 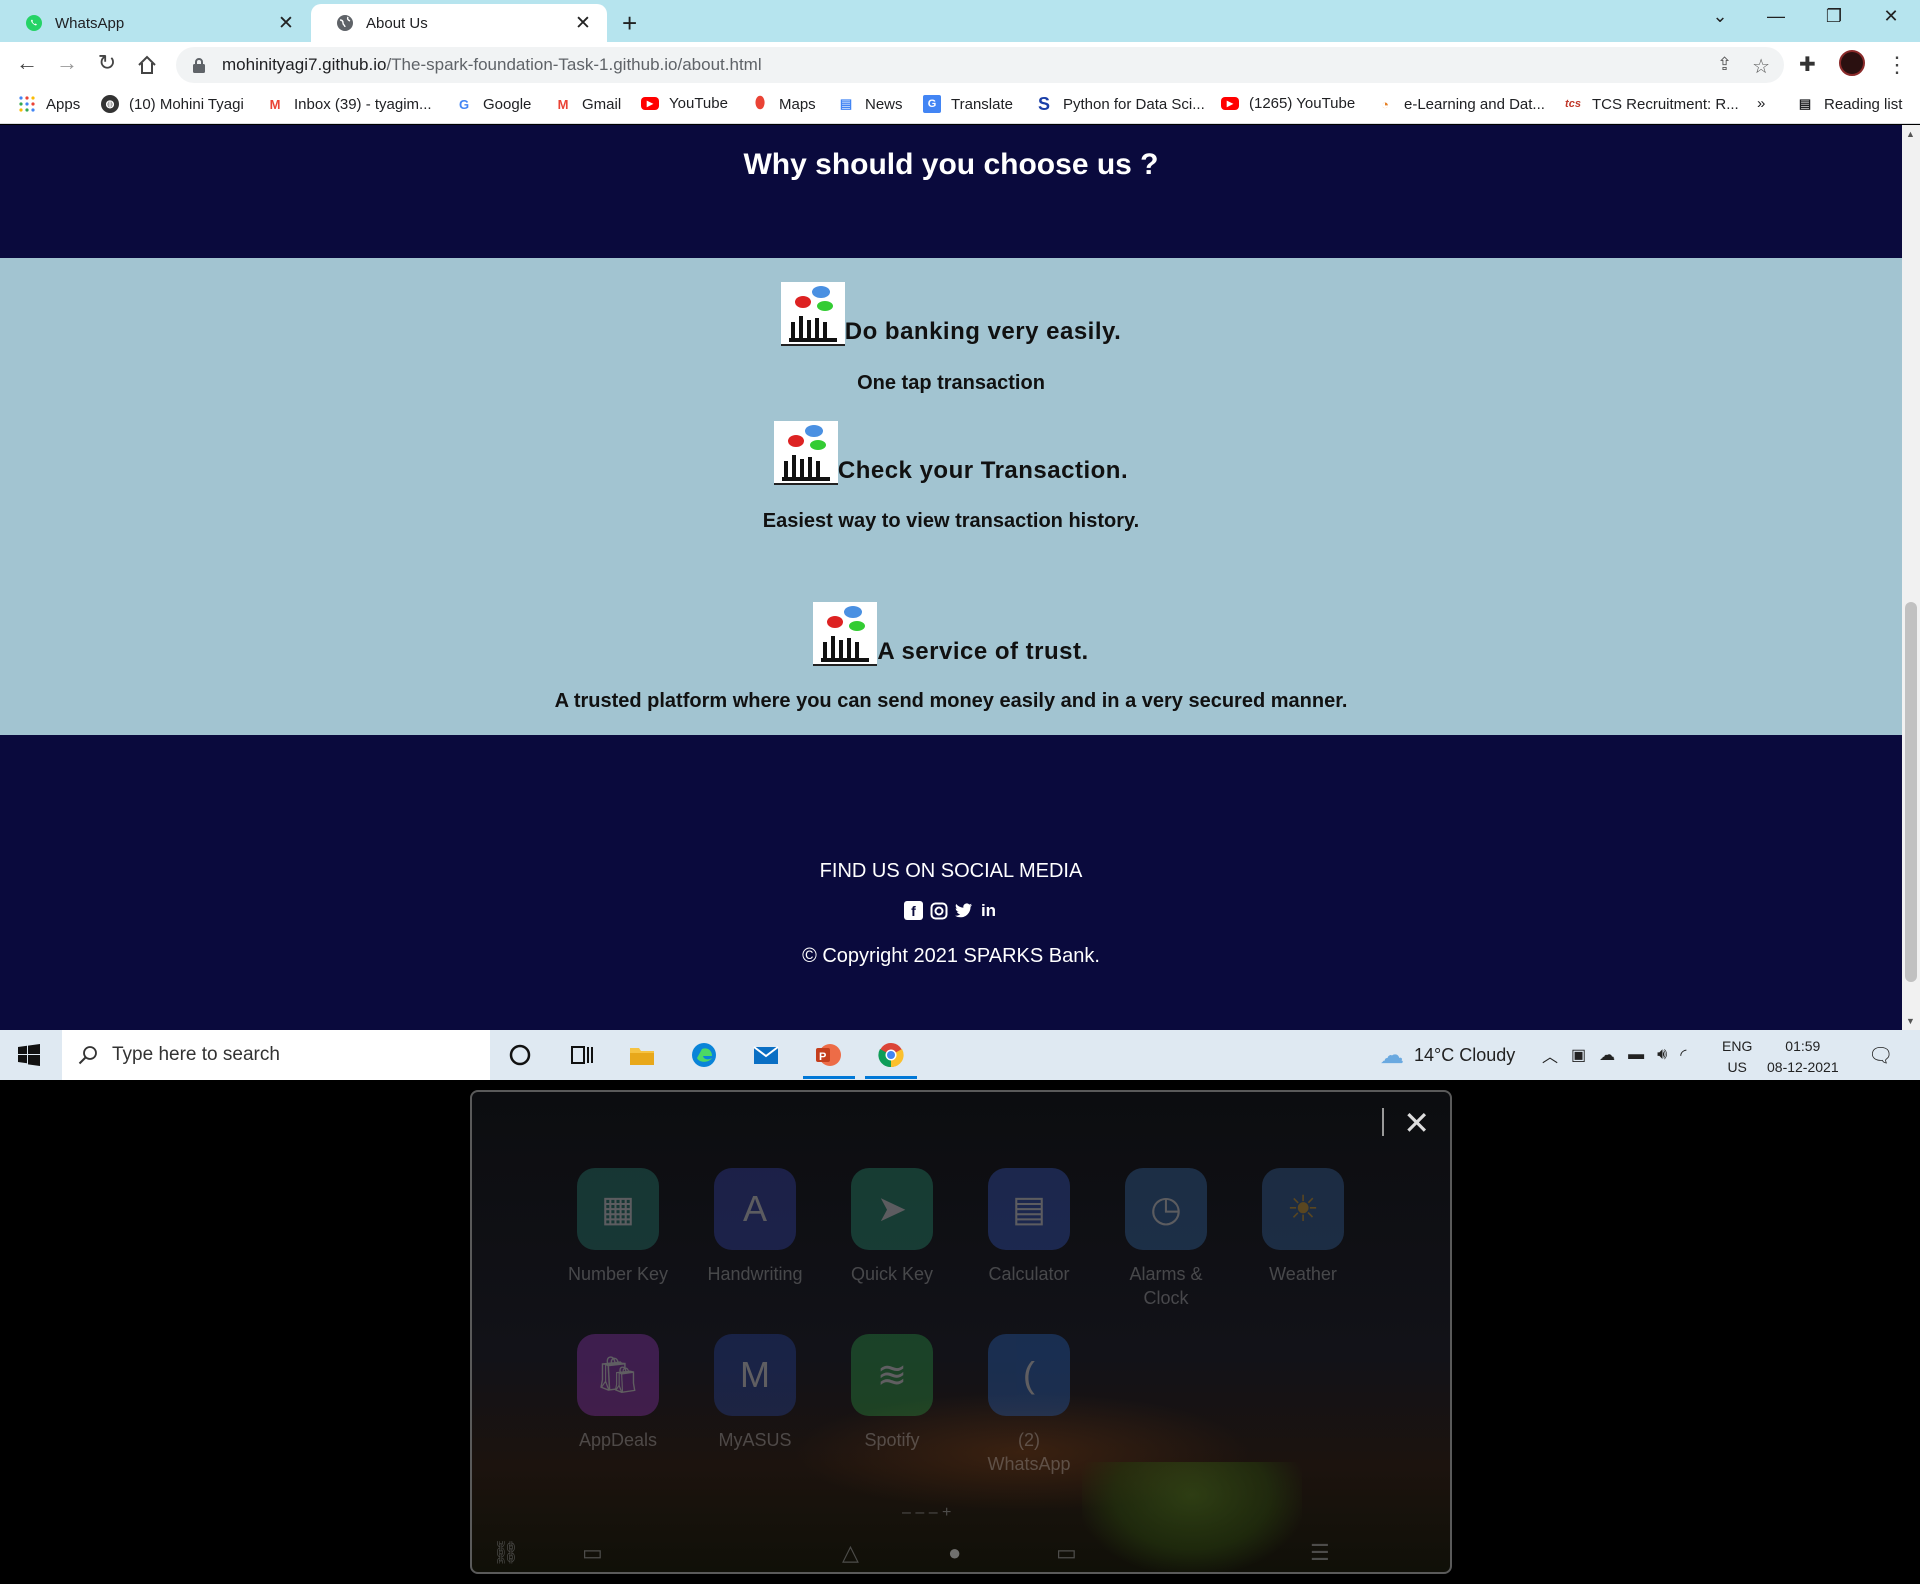 What do you see at coordinates (870, 104) in the screenshot?
I see `bookmark-news: ▤ News` at bounding box center [870, 104].